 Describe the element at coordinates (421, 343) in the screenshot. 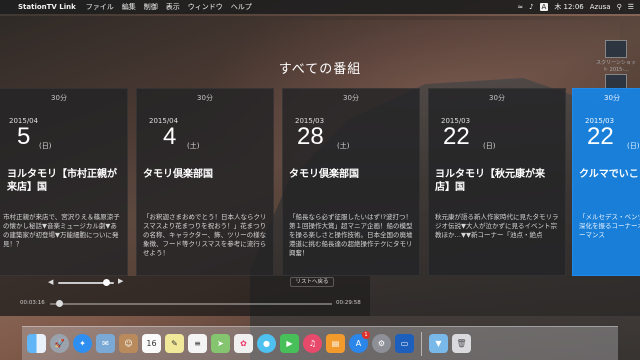

I see `dock-separator` at that location.